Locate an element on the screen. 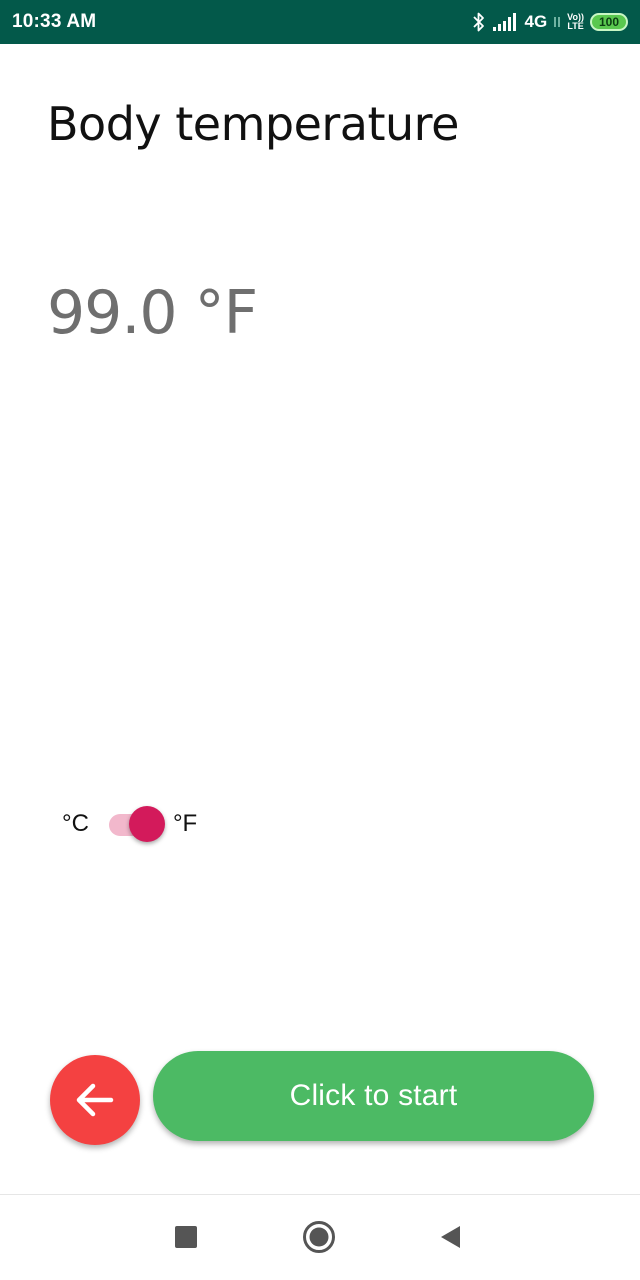 The width and height of the screenshot is (640, 1280). unit-toggle-row: °C °F is located at coordinates (129, 824).